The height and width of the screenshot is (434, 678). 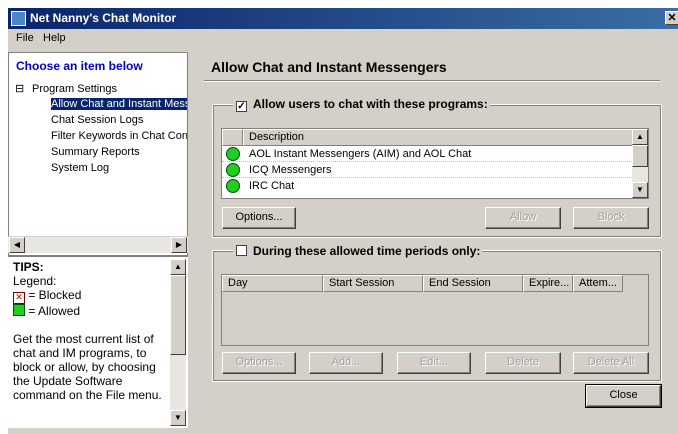 I want to click on blocked-icon: ✕, so click(x=19, y=298).